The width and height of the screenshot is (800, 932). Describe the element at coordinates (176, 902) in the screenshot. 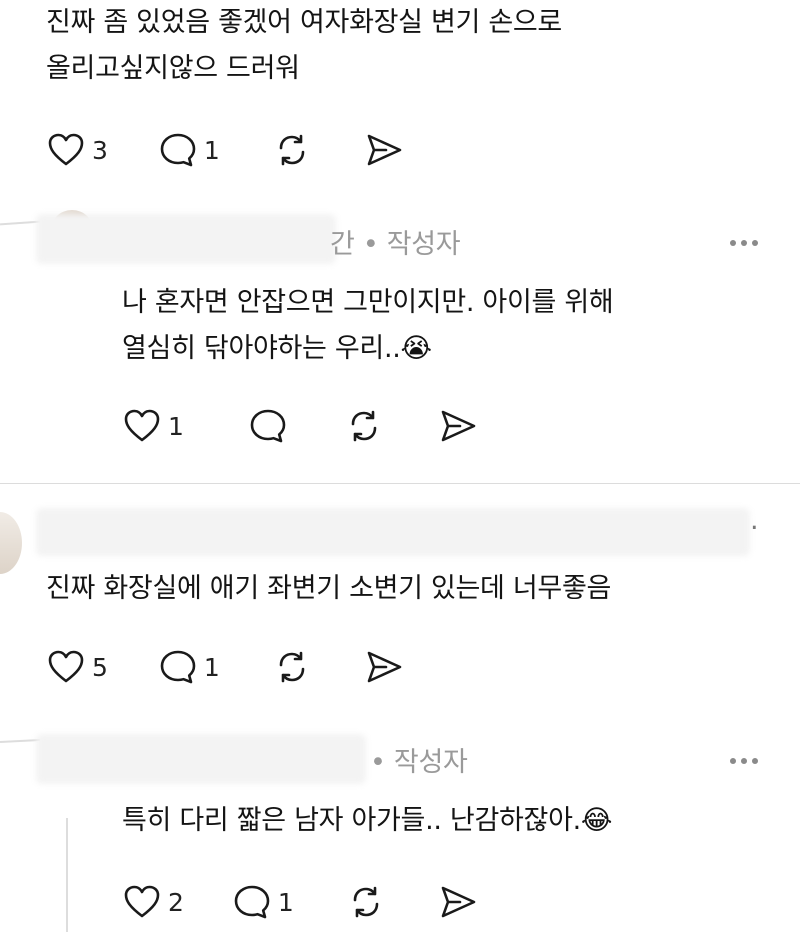

I see `like-count: 2` at that location.